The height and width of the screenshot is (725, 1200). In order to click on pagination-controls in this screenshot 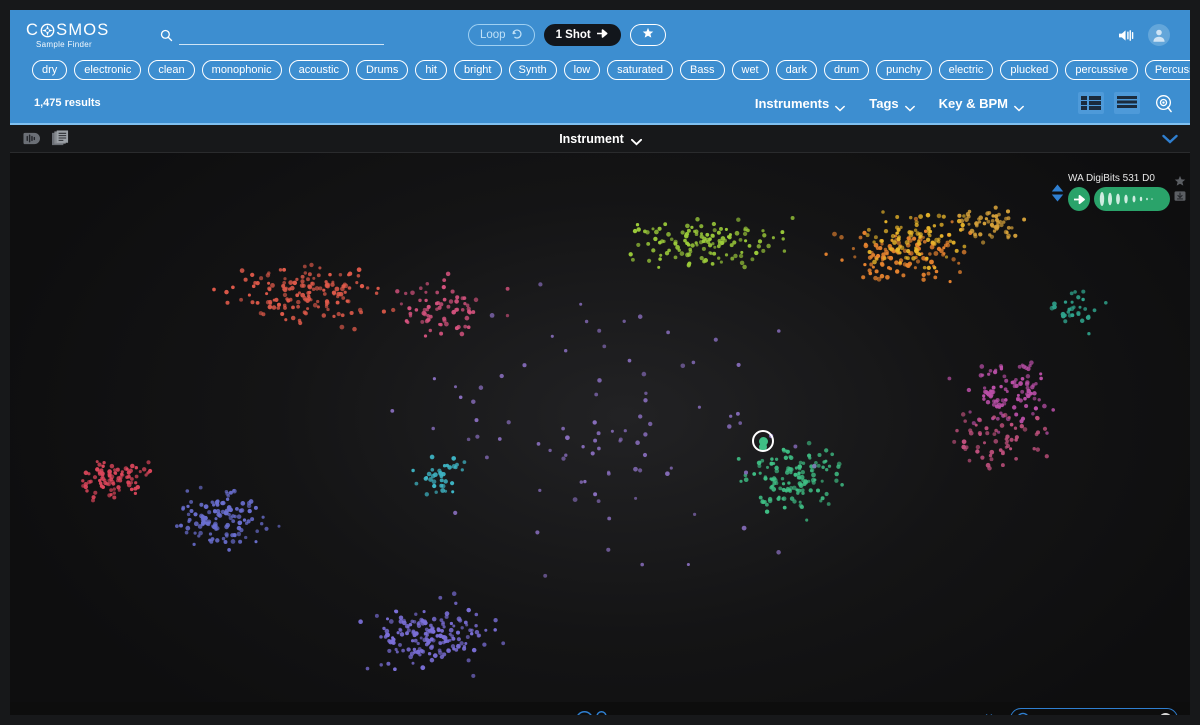, I will do `click(1077, 711)`.